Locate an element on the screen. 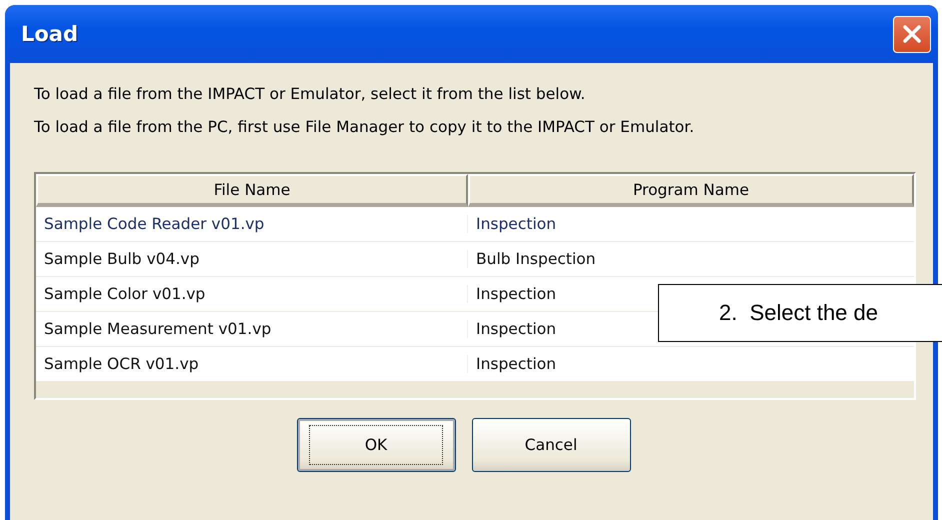  callout-tooltip: 2. Select the de is located at coordinates (800, 313).